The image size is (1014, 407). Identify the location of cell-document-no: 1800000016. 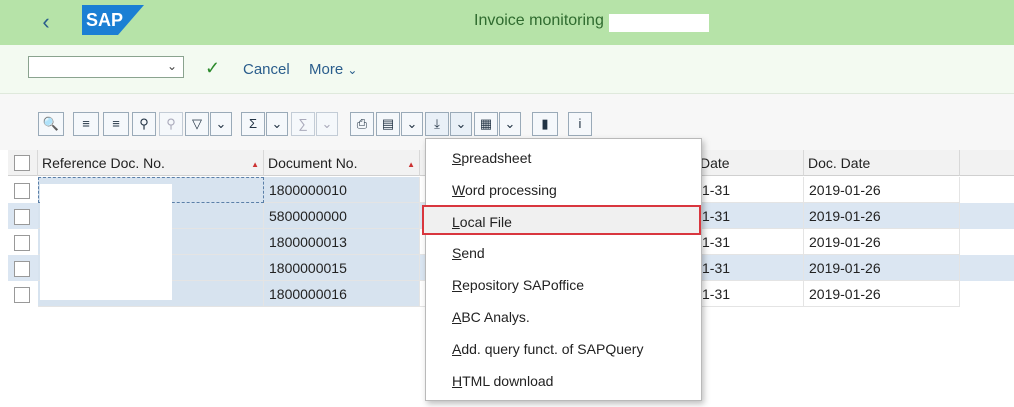
(342, 294).